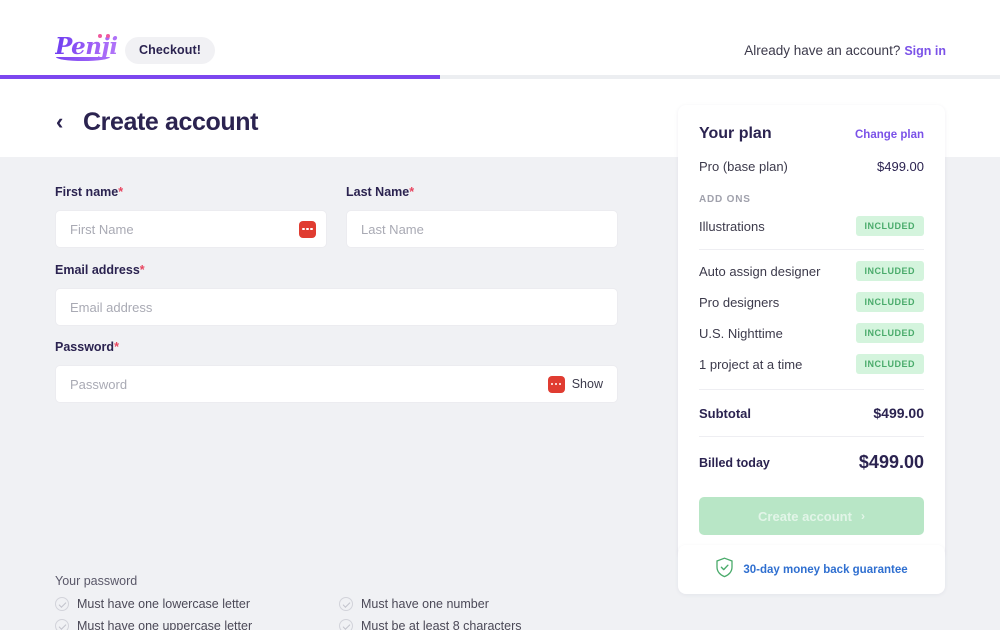 Image resolution: width=1000 pixels, height=630 pixels. Describe the element at coordinates (99, 384) in the screenshot. I see `password-placeholder: Password` at that location.